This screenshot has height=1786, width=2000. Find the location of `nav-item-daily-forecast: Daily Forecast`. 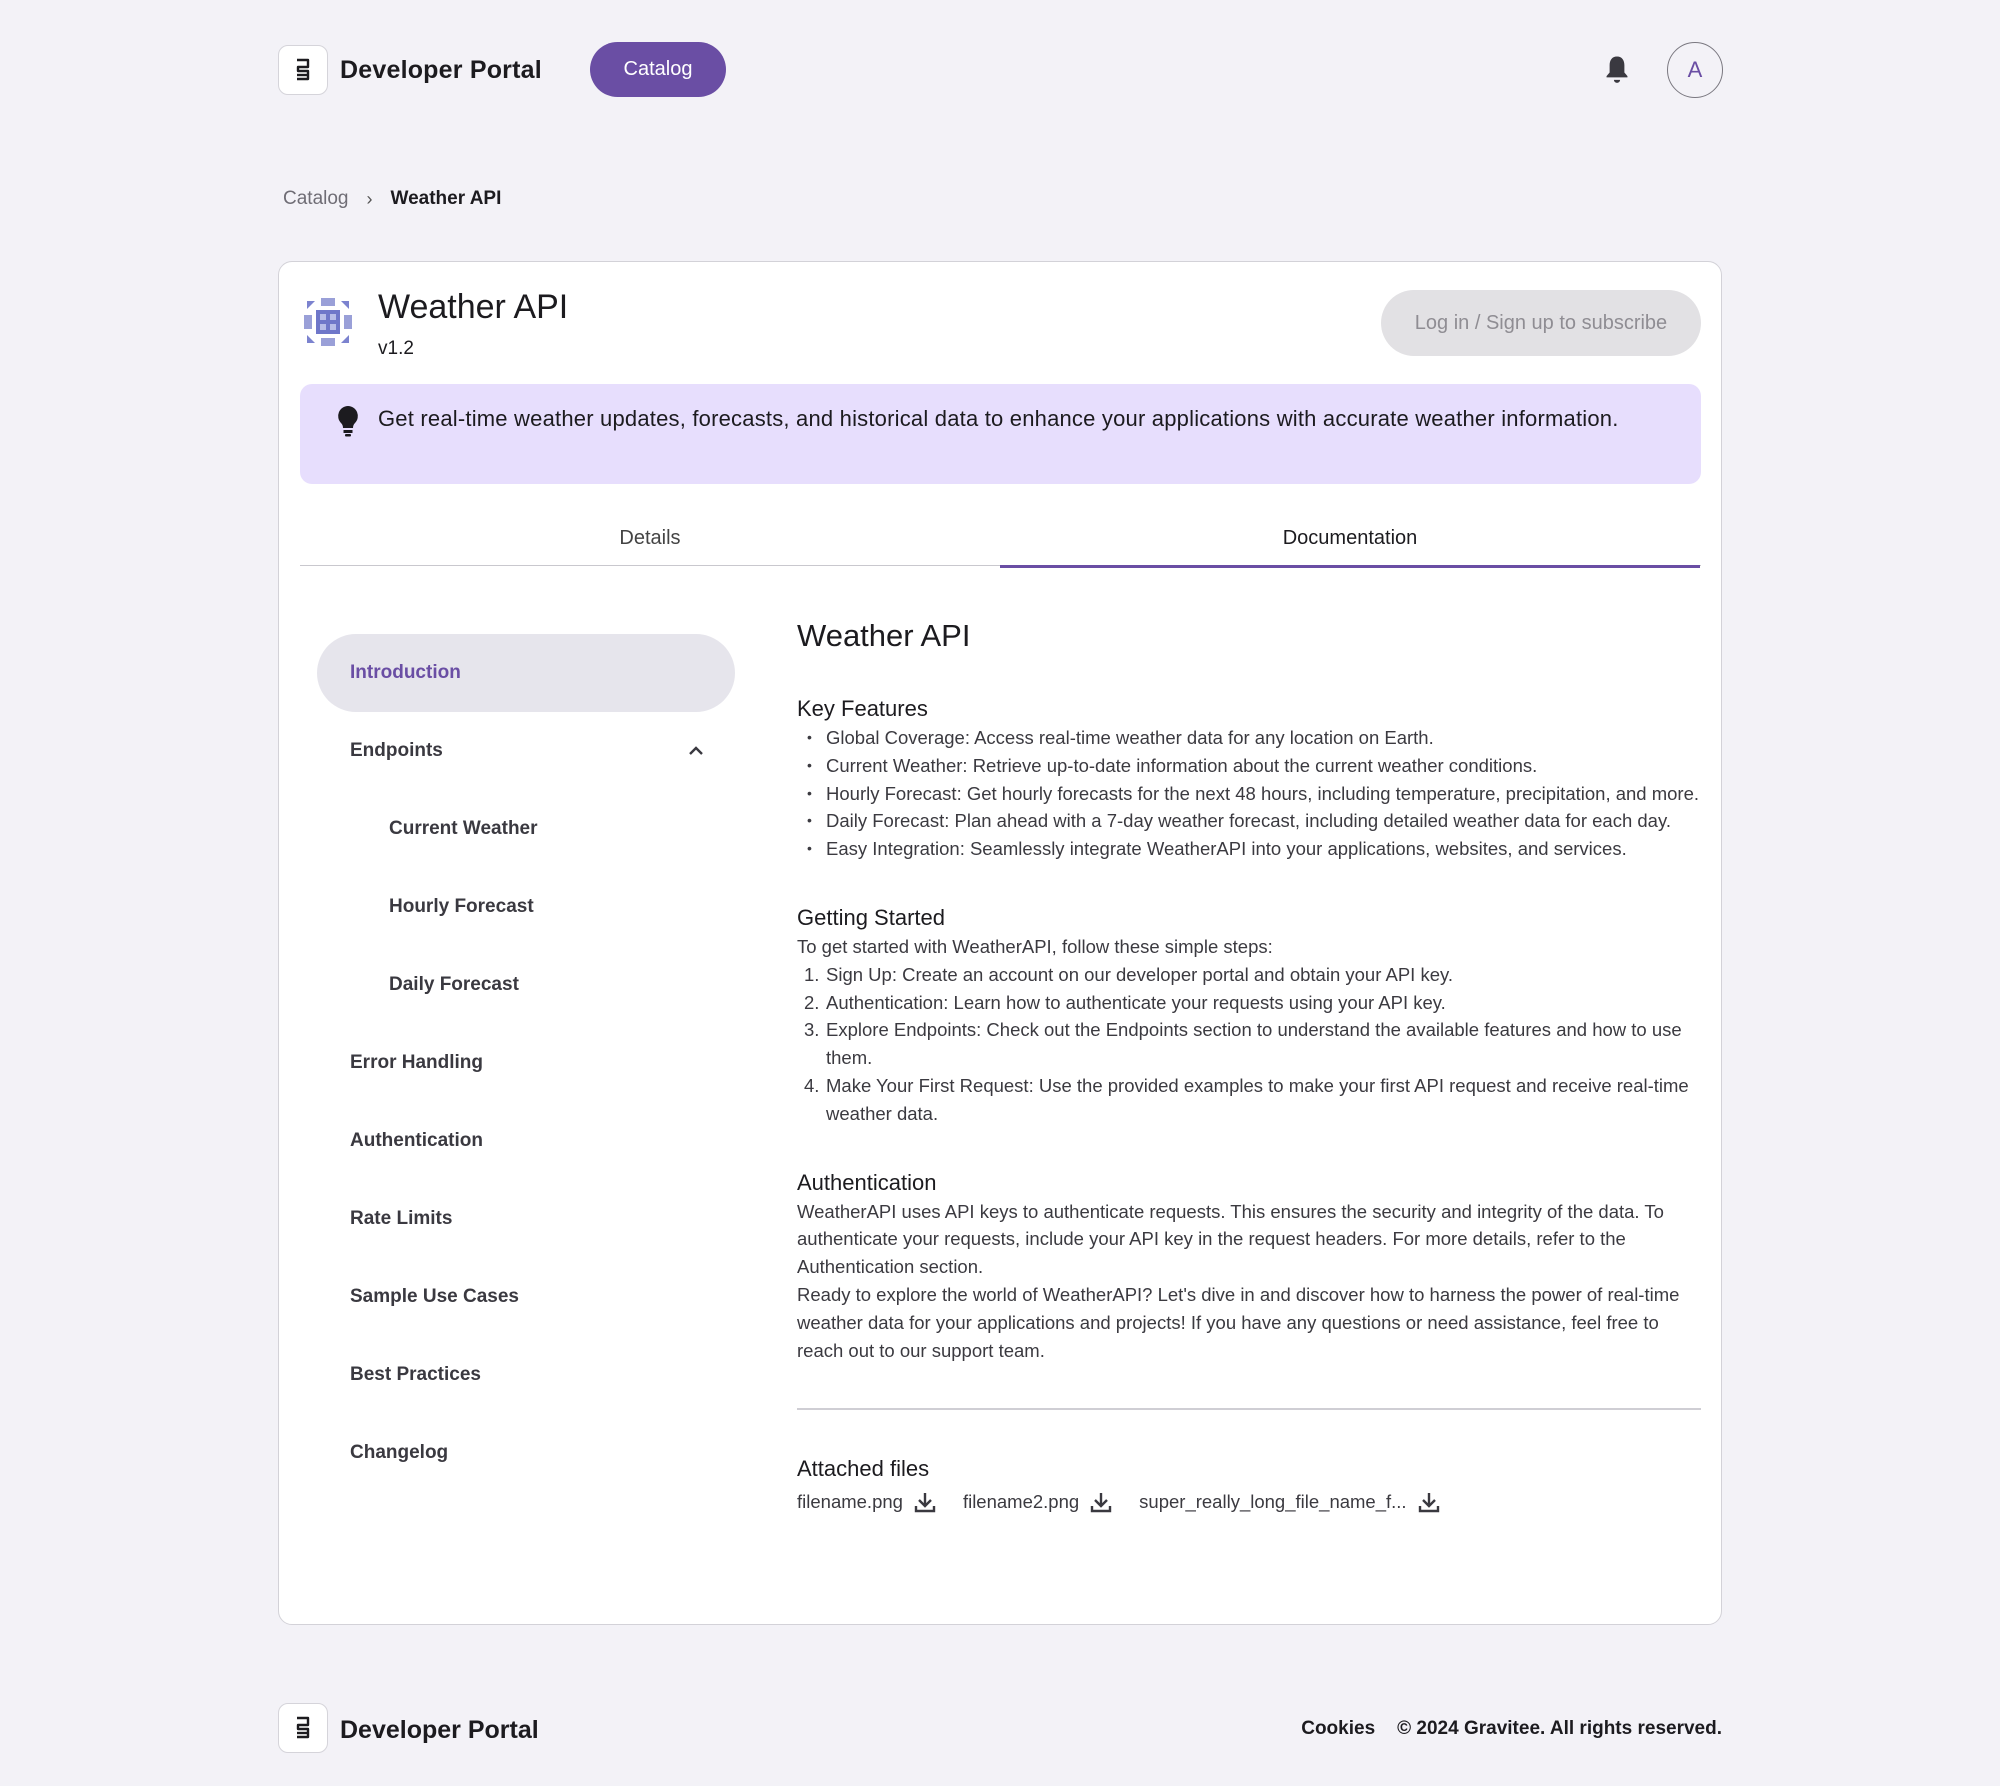

nav-item-daily-forecast: Daily Forecast is located at coordinates (526, 985).